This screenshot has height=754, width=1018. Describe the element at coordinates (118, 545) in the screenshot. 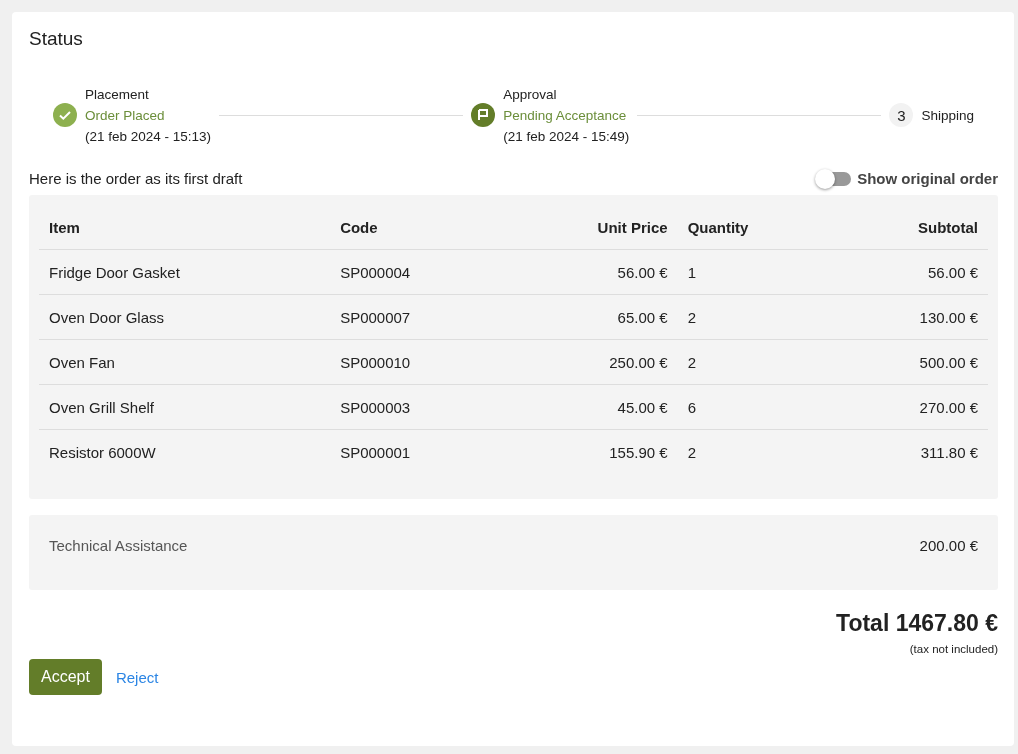

I see `extra-label: Technical Assistance` at that location.